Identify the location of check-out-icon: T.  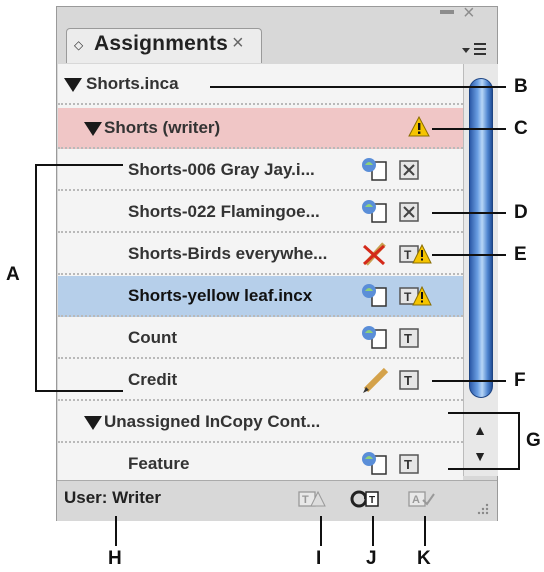
(365, 499).